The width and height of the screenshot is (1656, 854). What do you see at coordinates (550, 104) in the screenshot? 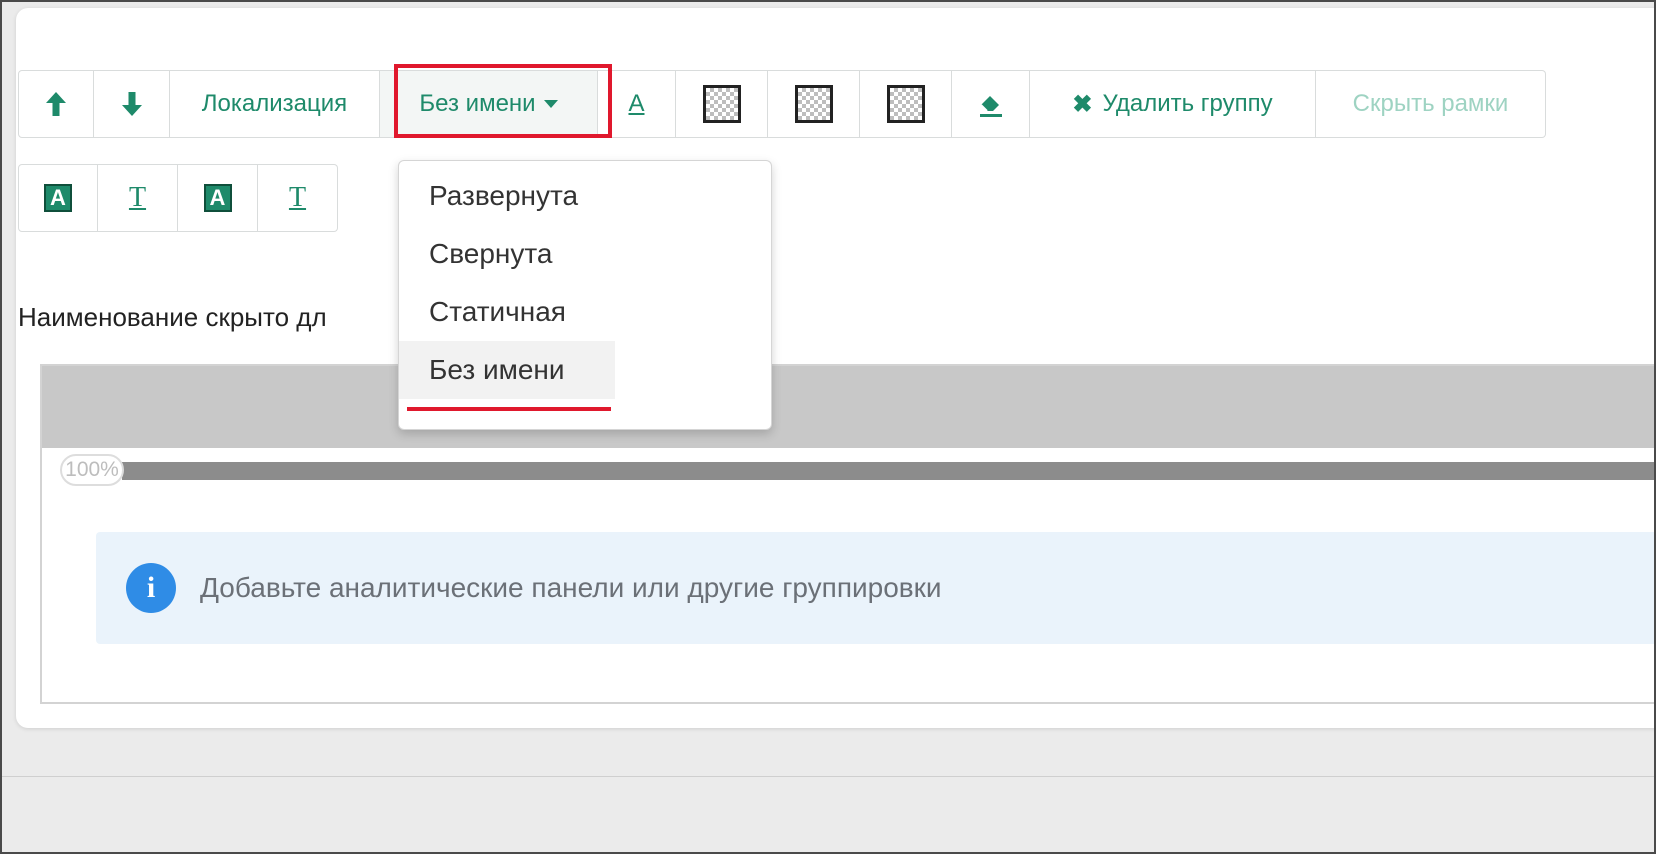
I see `caret-down-icon` at bounding box center [550, 104].